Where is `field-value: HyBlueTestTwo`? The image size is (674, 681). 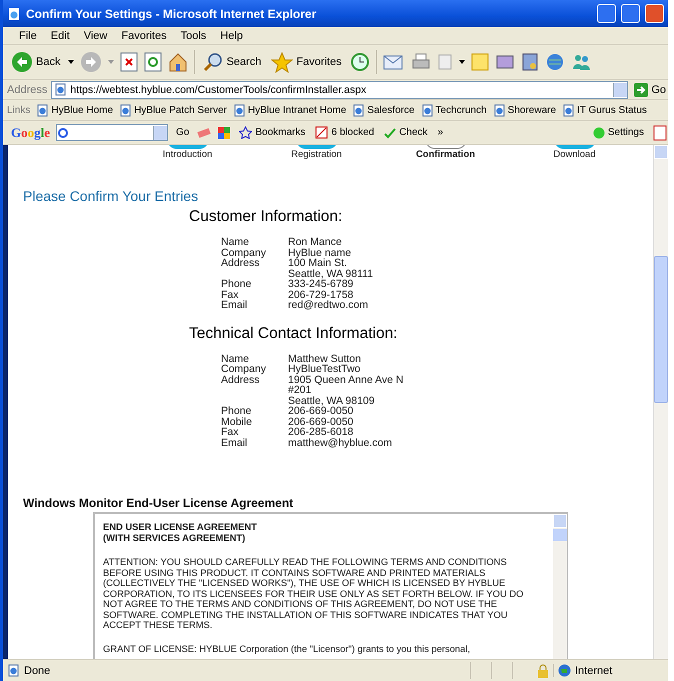
field-value: HyBlueTestTwo is located at coordinates (325, 369).